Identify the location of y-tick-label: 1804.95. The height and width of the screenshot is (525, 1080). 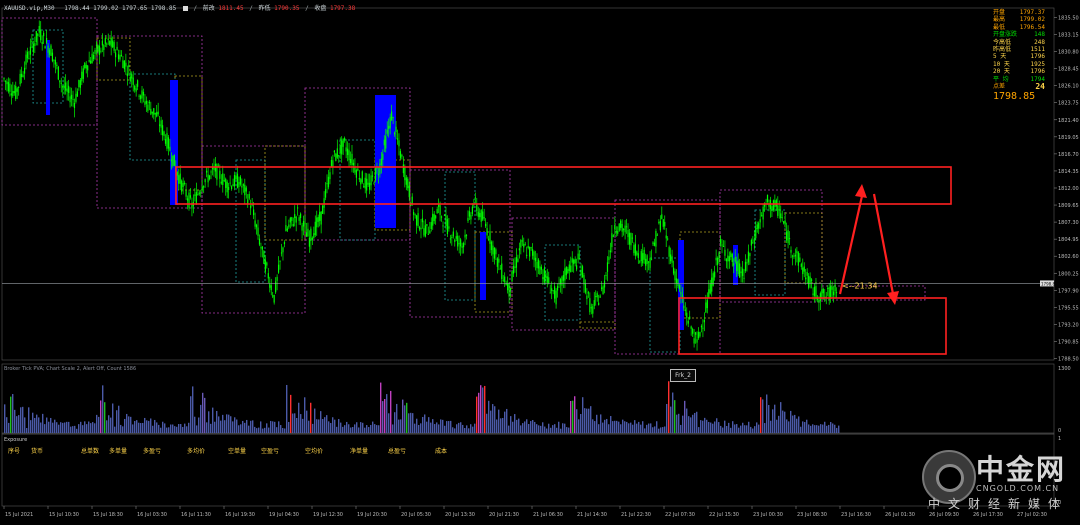
(1068, 240).